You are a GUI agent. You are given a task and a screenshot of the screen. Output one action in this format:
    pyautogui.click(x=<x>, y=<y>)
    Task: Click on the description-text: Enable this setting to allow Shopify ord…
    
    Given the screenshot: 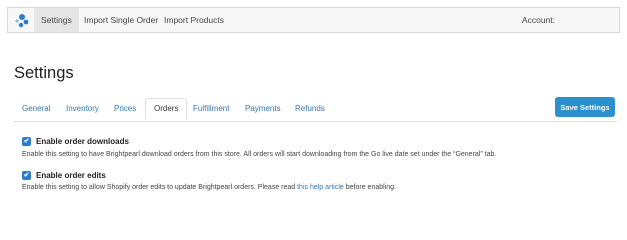 What is the action you would take?
    pyautogui.click(x=160, y=187)
    